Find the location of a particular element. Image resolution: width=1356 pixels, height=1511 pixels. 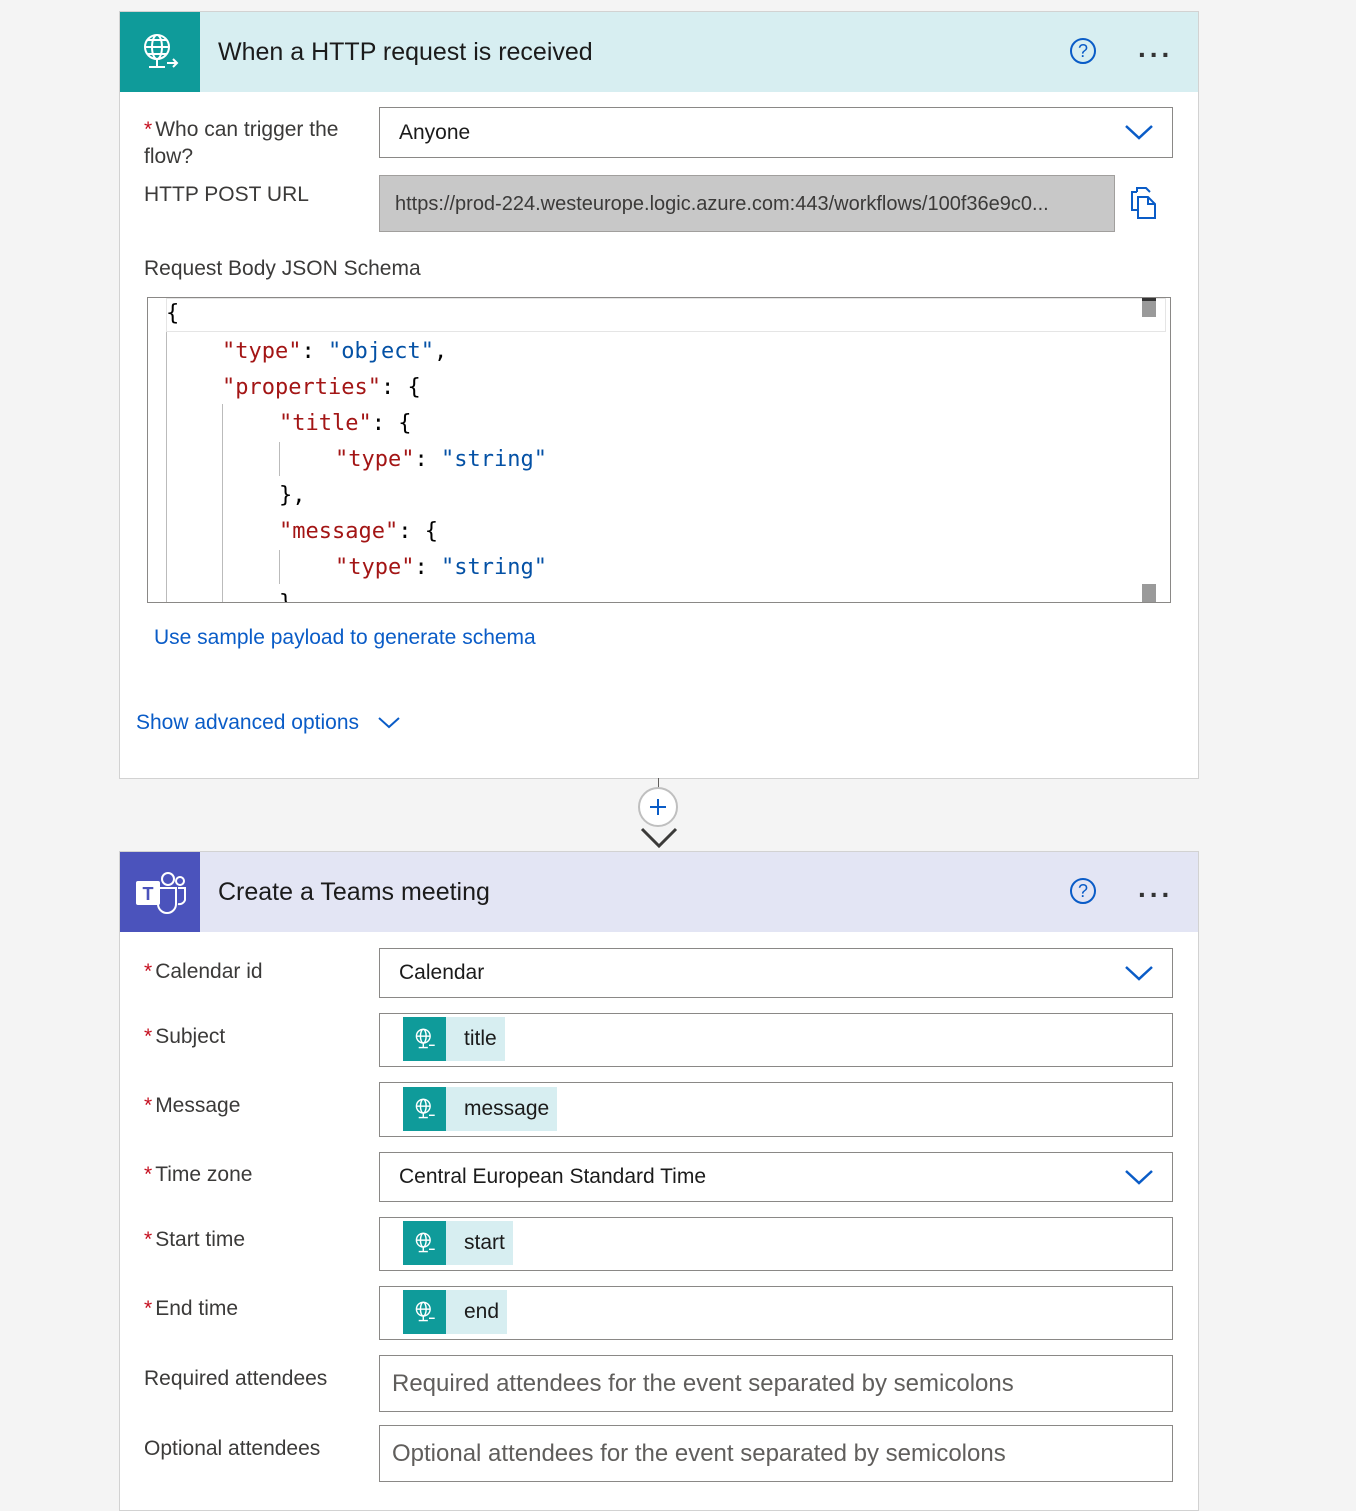

teams-meeting-title: Create a Teams meeting is located at coordinates (354, 892).